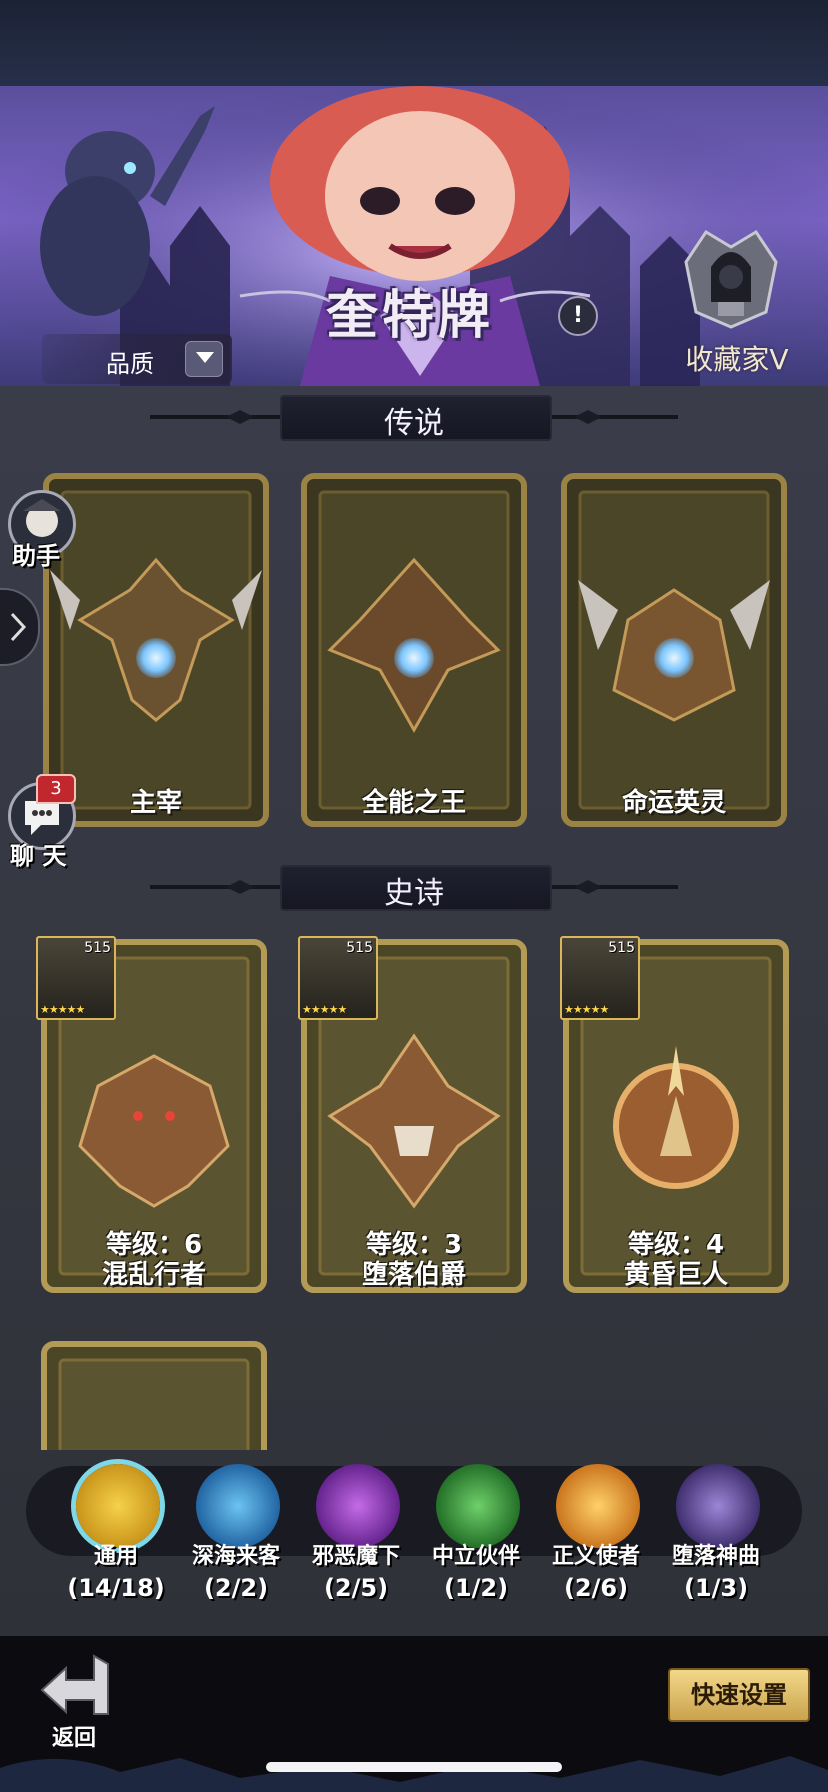  What do you see at coordinates (76, 1687) in the screenshot?
I see `back-arrow-icon` at bounding box center [76, 1687].